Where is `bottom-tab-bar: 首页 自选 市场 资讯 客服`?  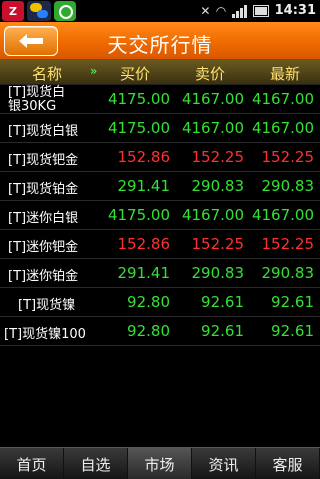 bottom-tab-bar: 首页 自选 市场 资讯 客服 is located at coordinates (160, 463).